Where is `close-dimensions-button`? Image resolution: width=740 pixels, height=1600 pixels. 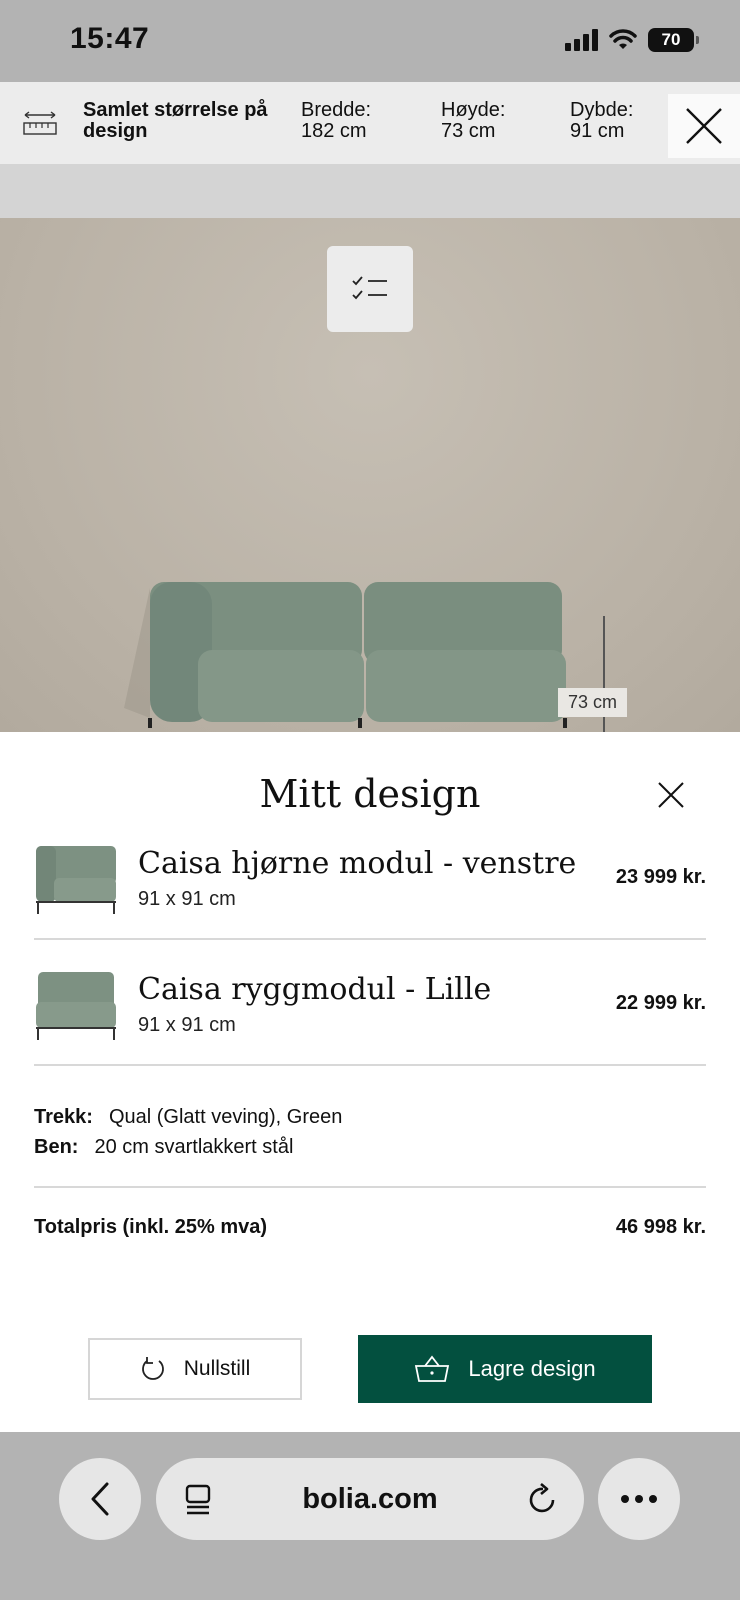
close-dimensions-button is located at coordinates (704, 126).